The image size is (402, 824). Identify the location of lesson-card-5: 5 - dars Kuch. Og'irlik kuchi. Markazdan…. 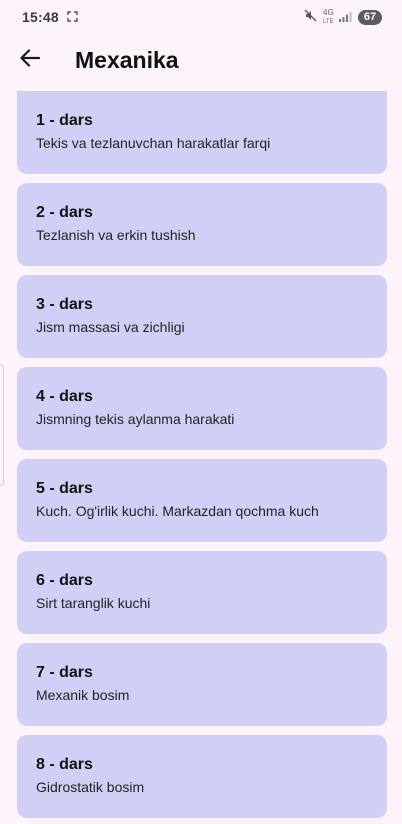
(202, 500).